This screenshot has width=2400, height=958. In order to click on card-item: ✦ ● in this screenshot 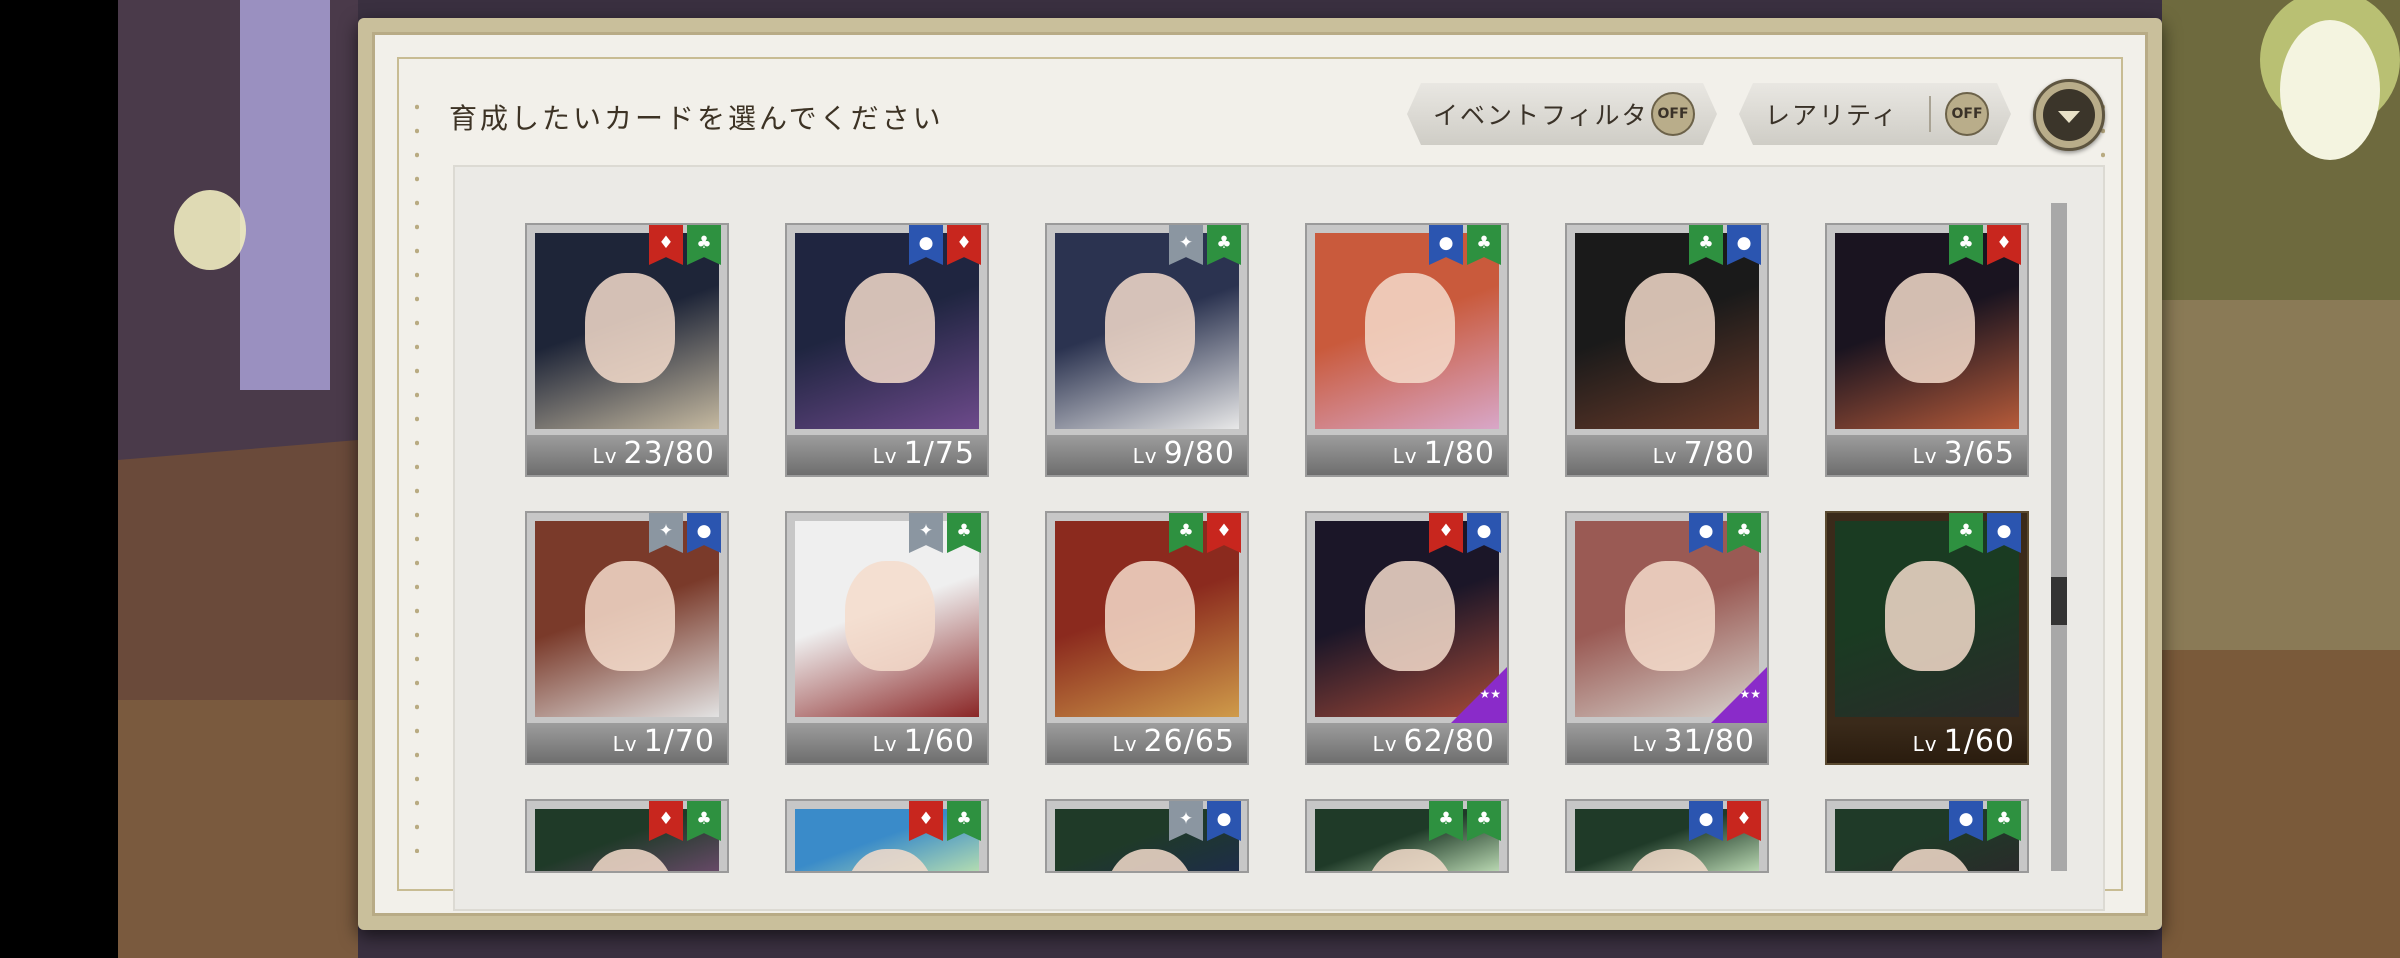, I will do `click(1147, 836)`.